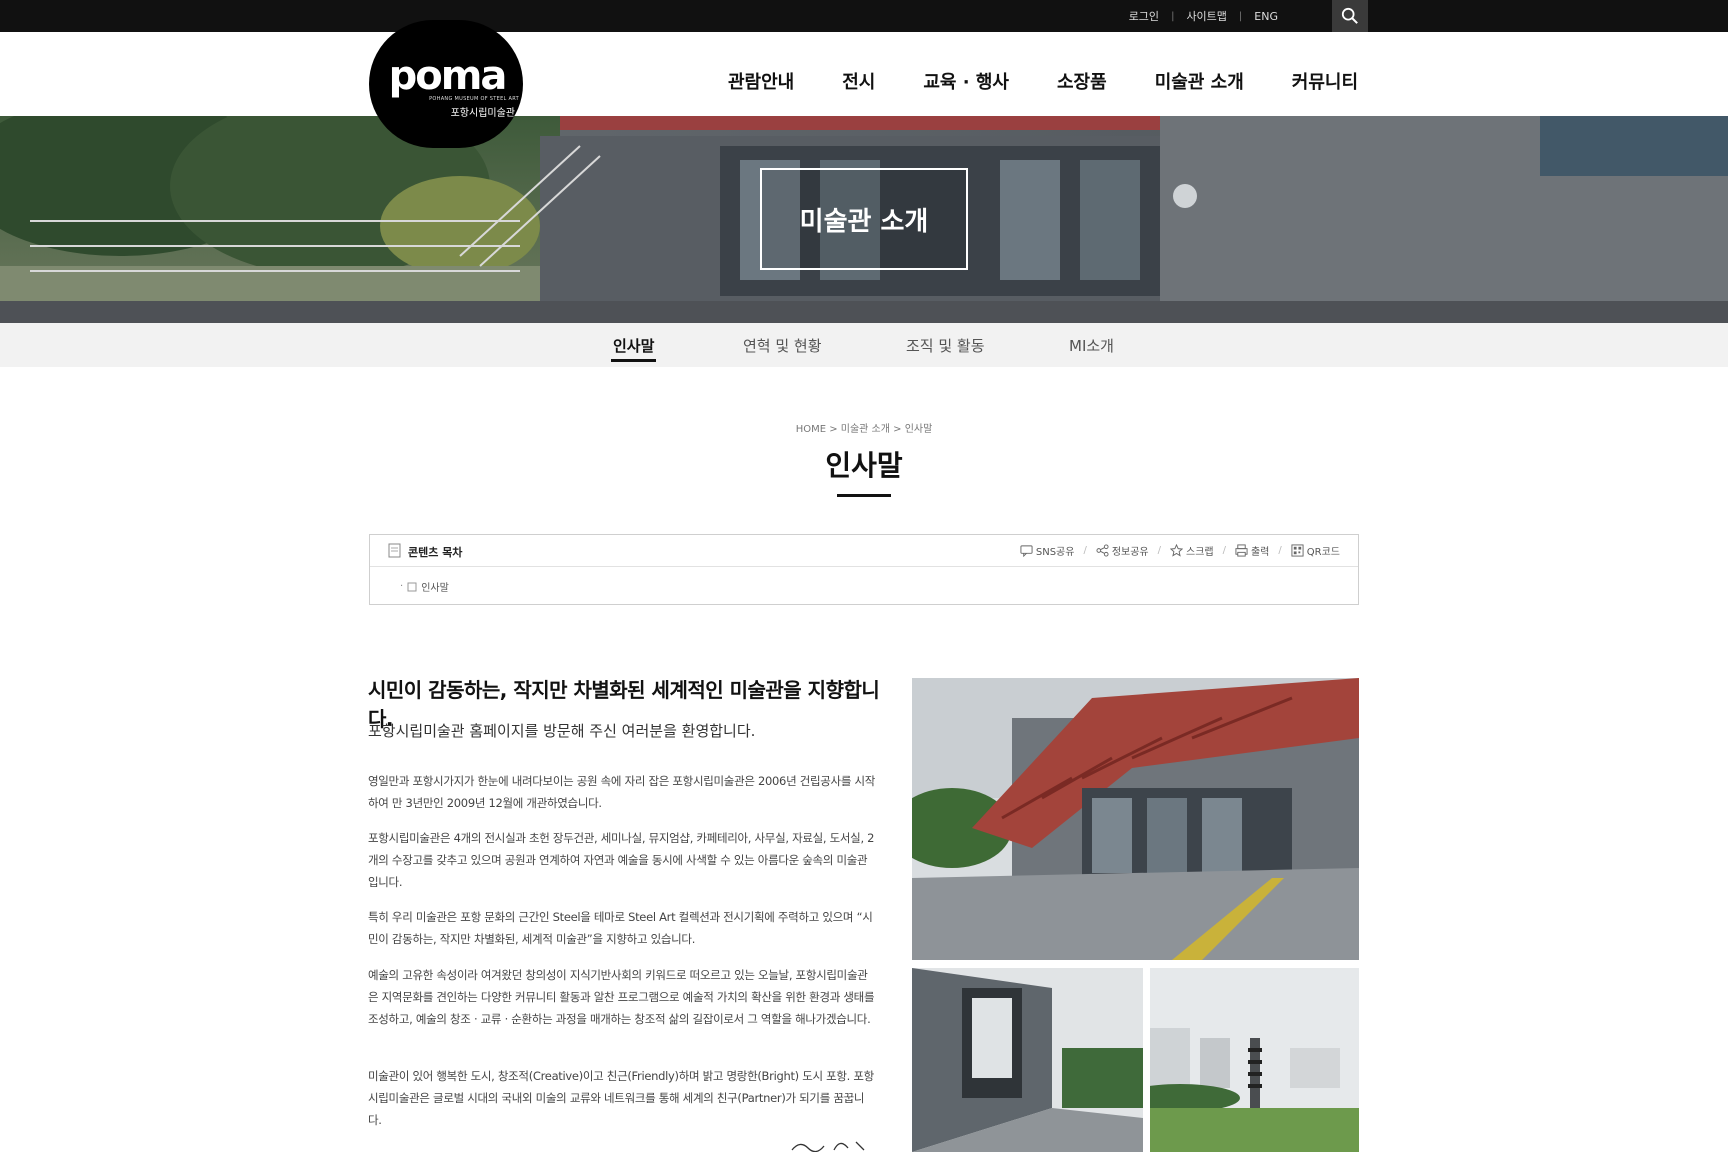  What do you see at coordinates (864, 345) in the screenshot?
I see `sub-nav: 인사말 연혁 및 현황 조직 및 활동 MI소개` at bounding box center [864, 345].